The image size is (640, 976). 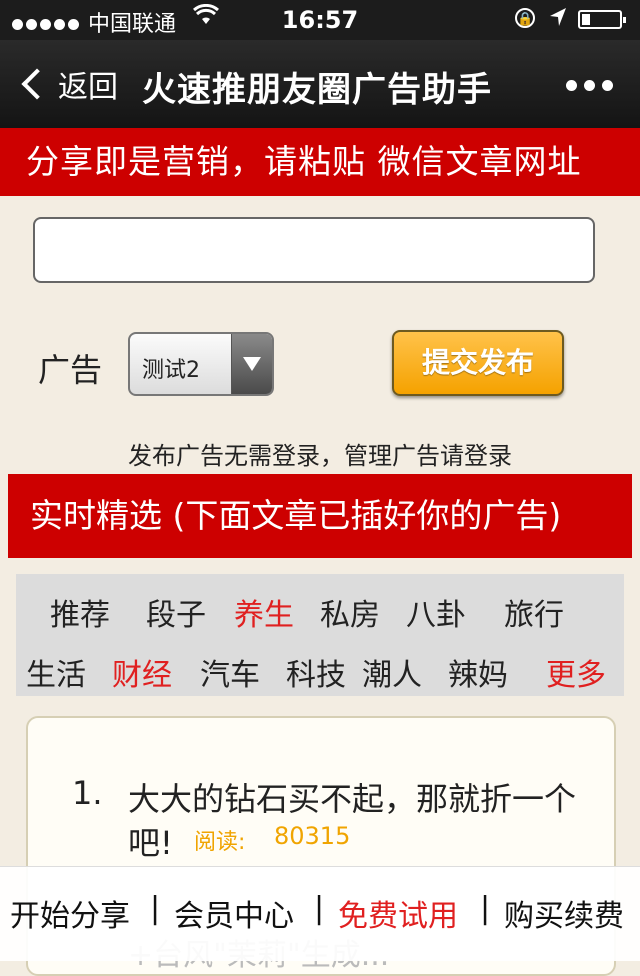 What do you see at coordinates (150, 841) in the screenshot?
I see `article-title-line2: 吧!` at bounding box center [150, 841].